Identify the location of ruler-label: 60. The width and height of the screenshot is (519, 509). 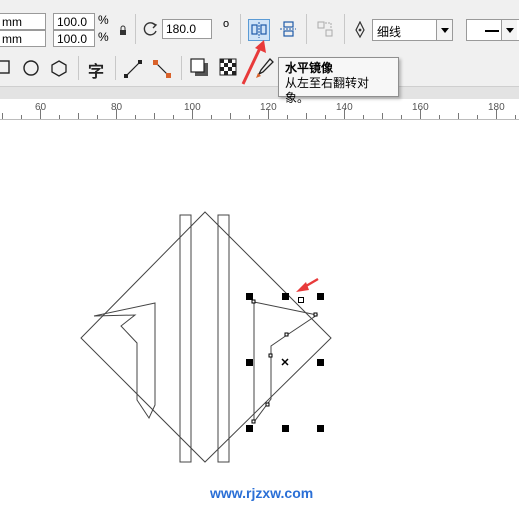
(41, 107).